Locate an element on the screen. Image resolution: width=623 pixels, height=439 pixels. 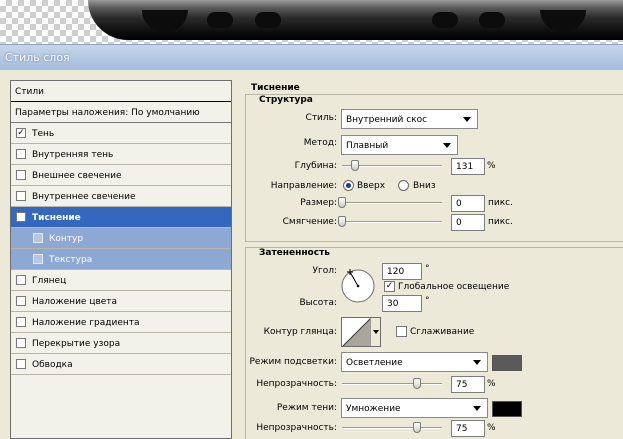
style-item-label: Тень is located at coordinates (43, 134).